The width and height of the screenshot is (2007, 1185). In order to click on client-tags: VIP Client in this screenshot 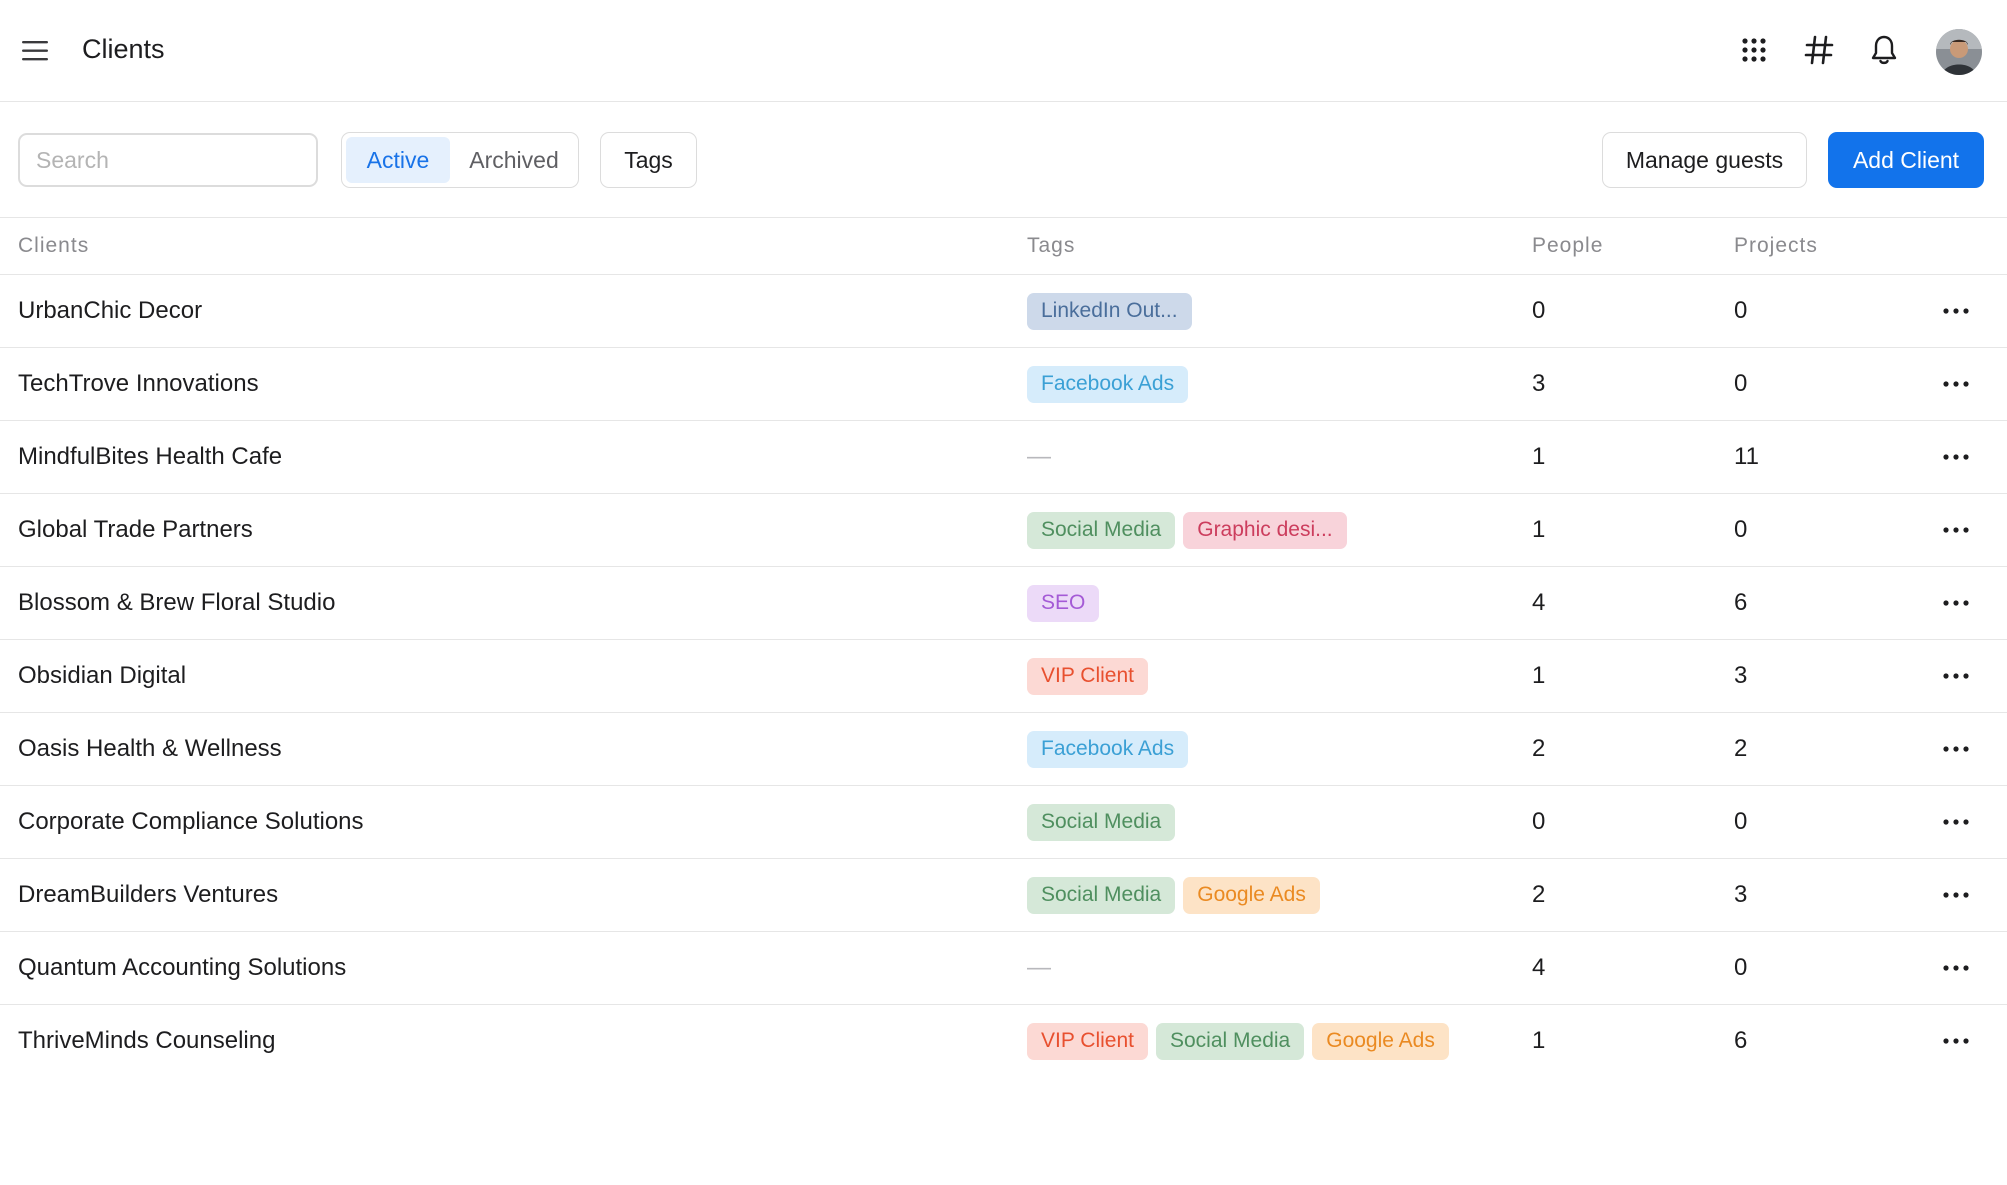, I will do `click(1087, 676)`.